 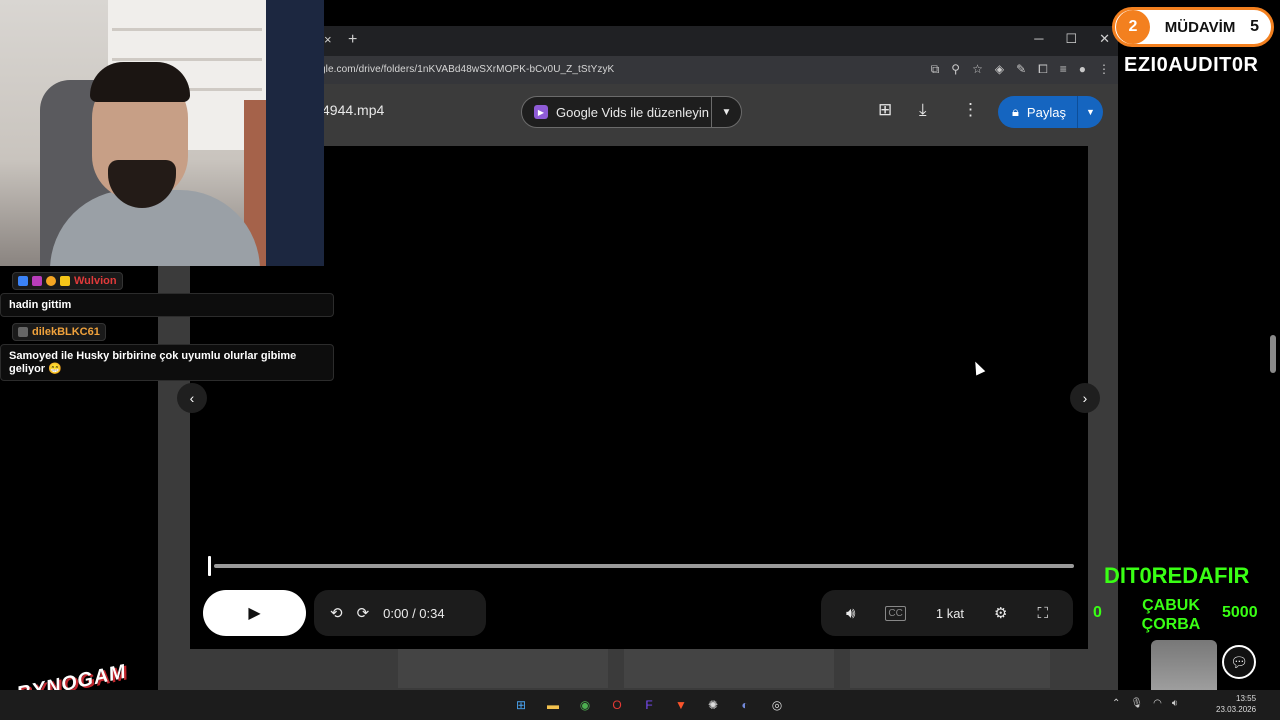 I want to click on media-icon: ≡, so click(x=1063, y=69).